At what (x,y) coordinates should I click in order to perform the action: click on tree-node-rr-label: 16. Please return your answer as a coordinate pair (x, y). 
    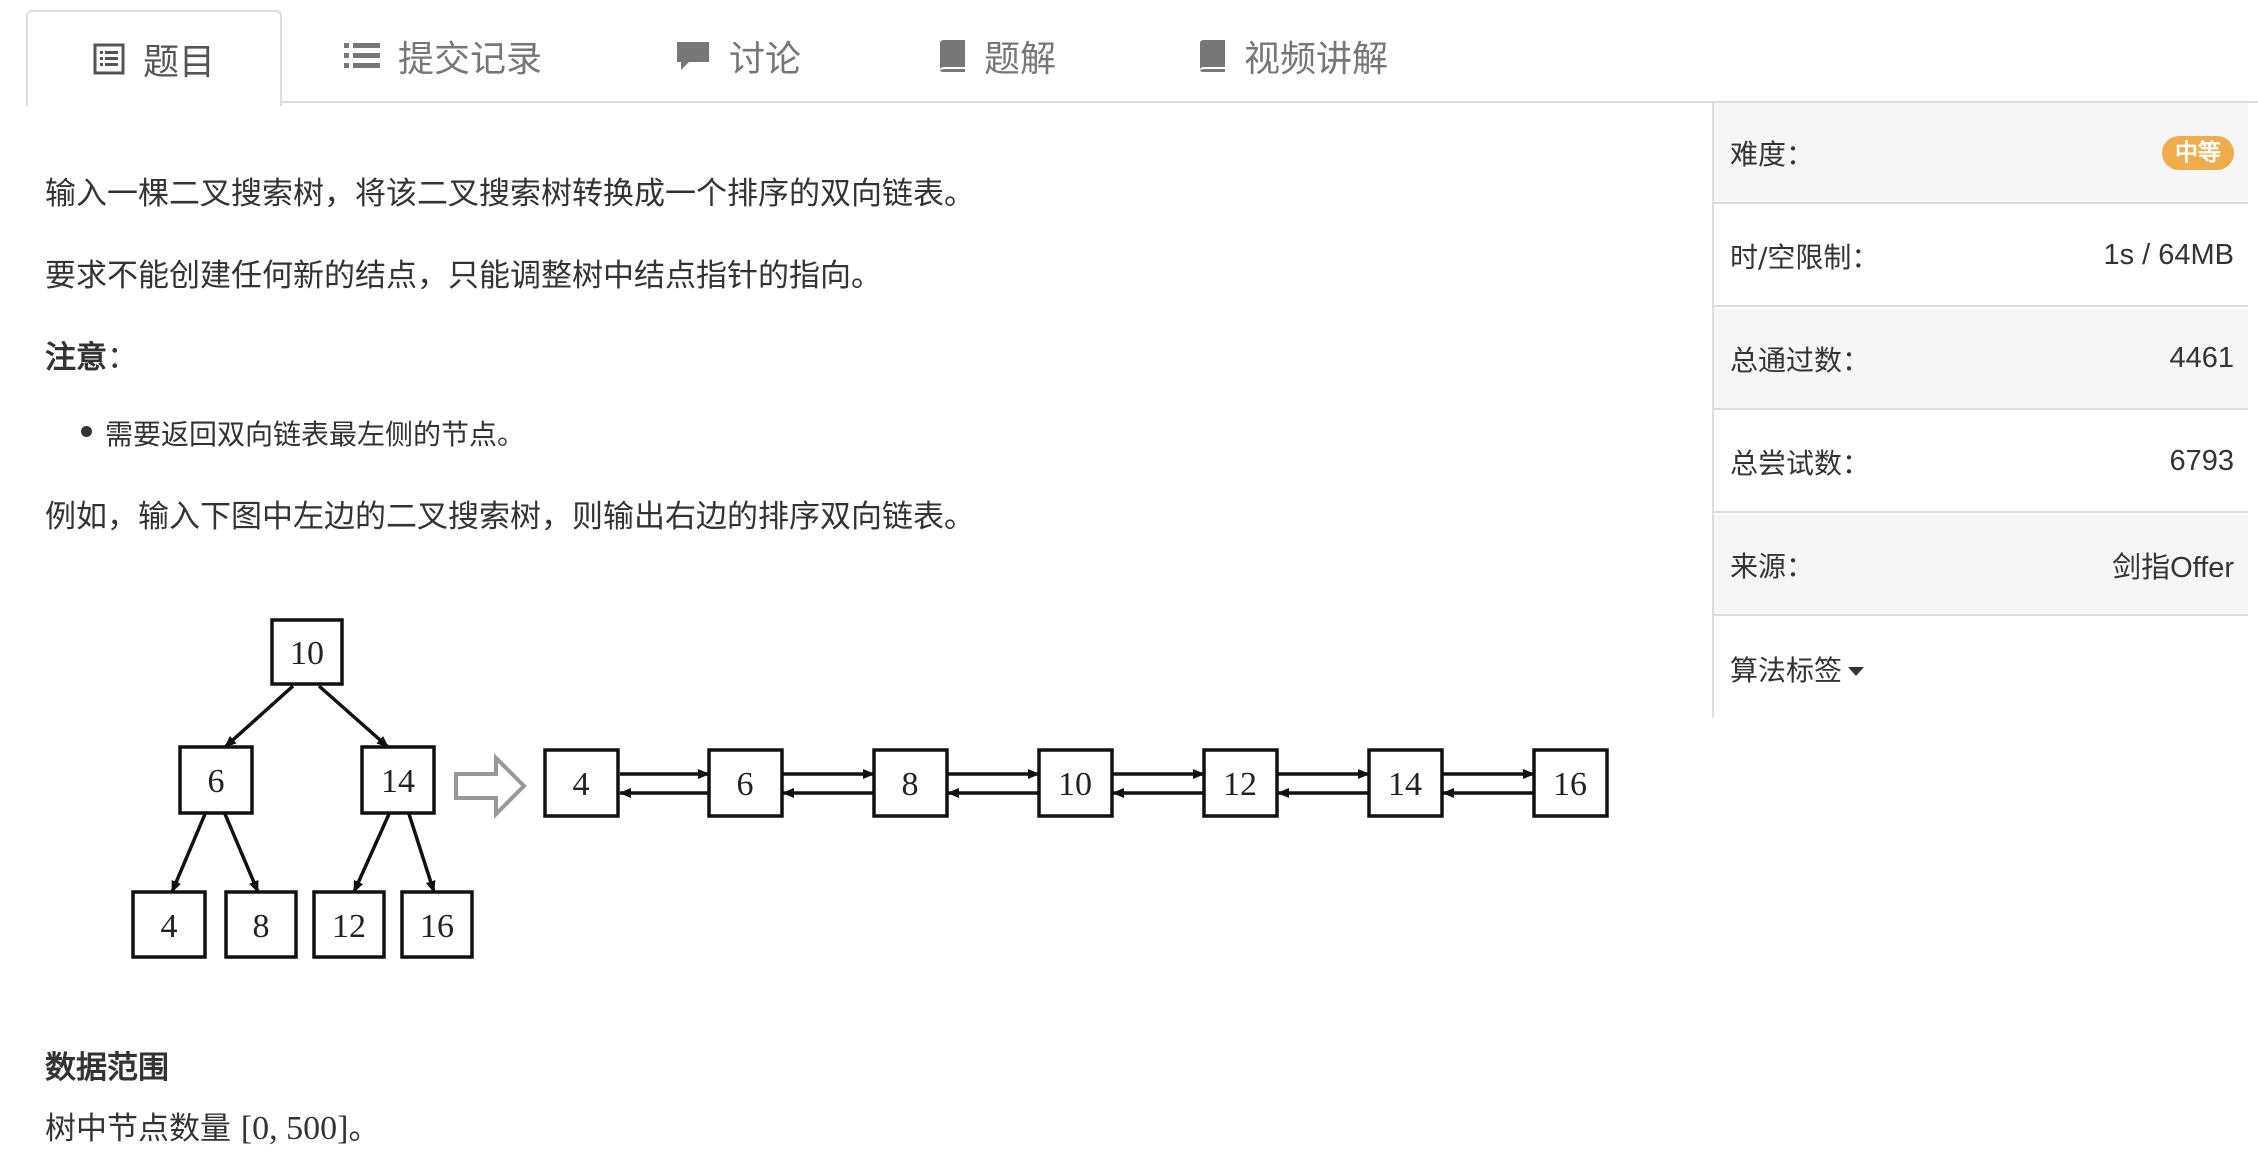
    Looking at the image, I should click on (437, 926).